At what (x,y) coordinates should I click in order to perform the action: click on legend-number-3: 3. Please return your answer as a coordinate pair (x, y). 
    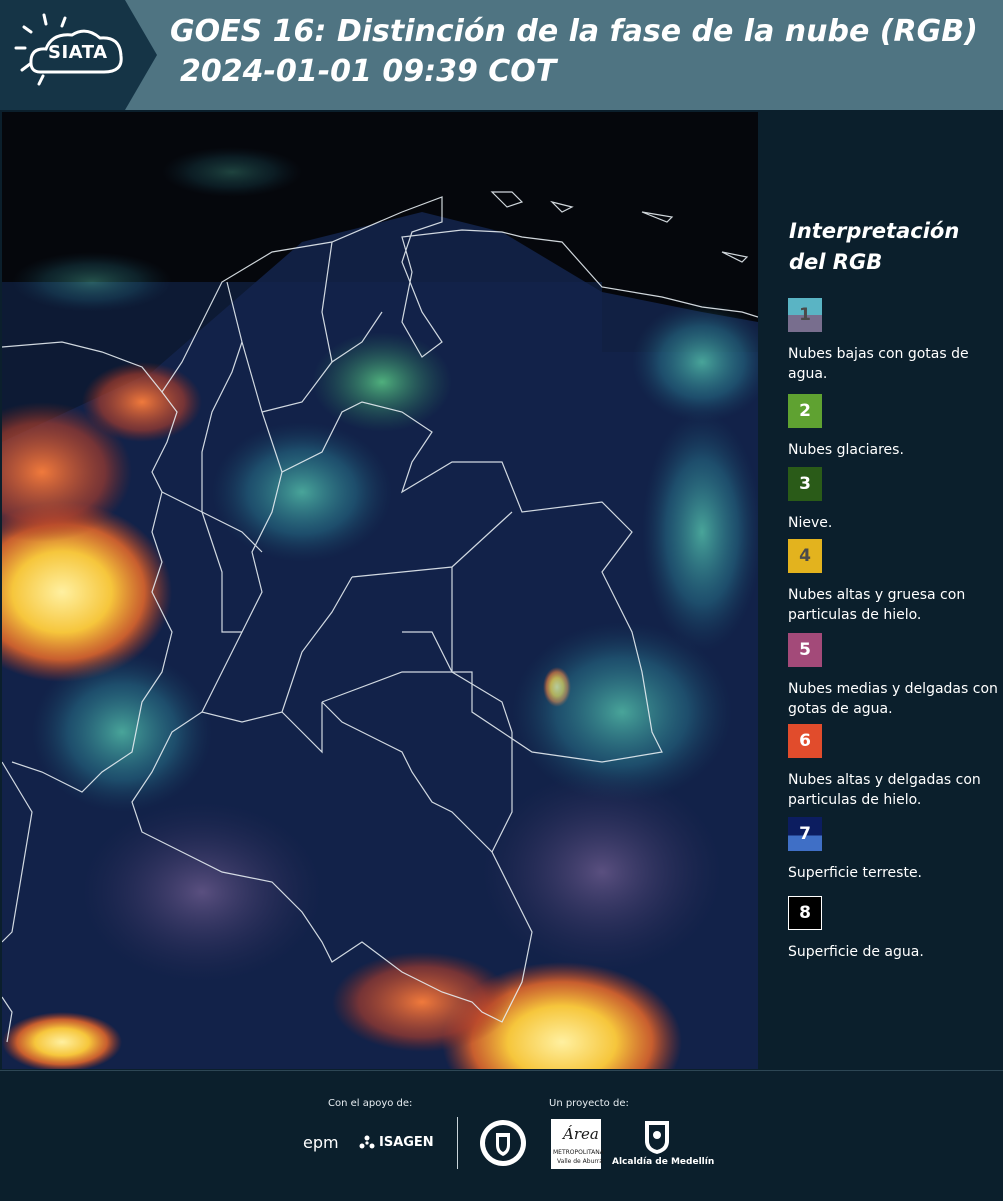
    Looking at the image, I should click on (805, 484).